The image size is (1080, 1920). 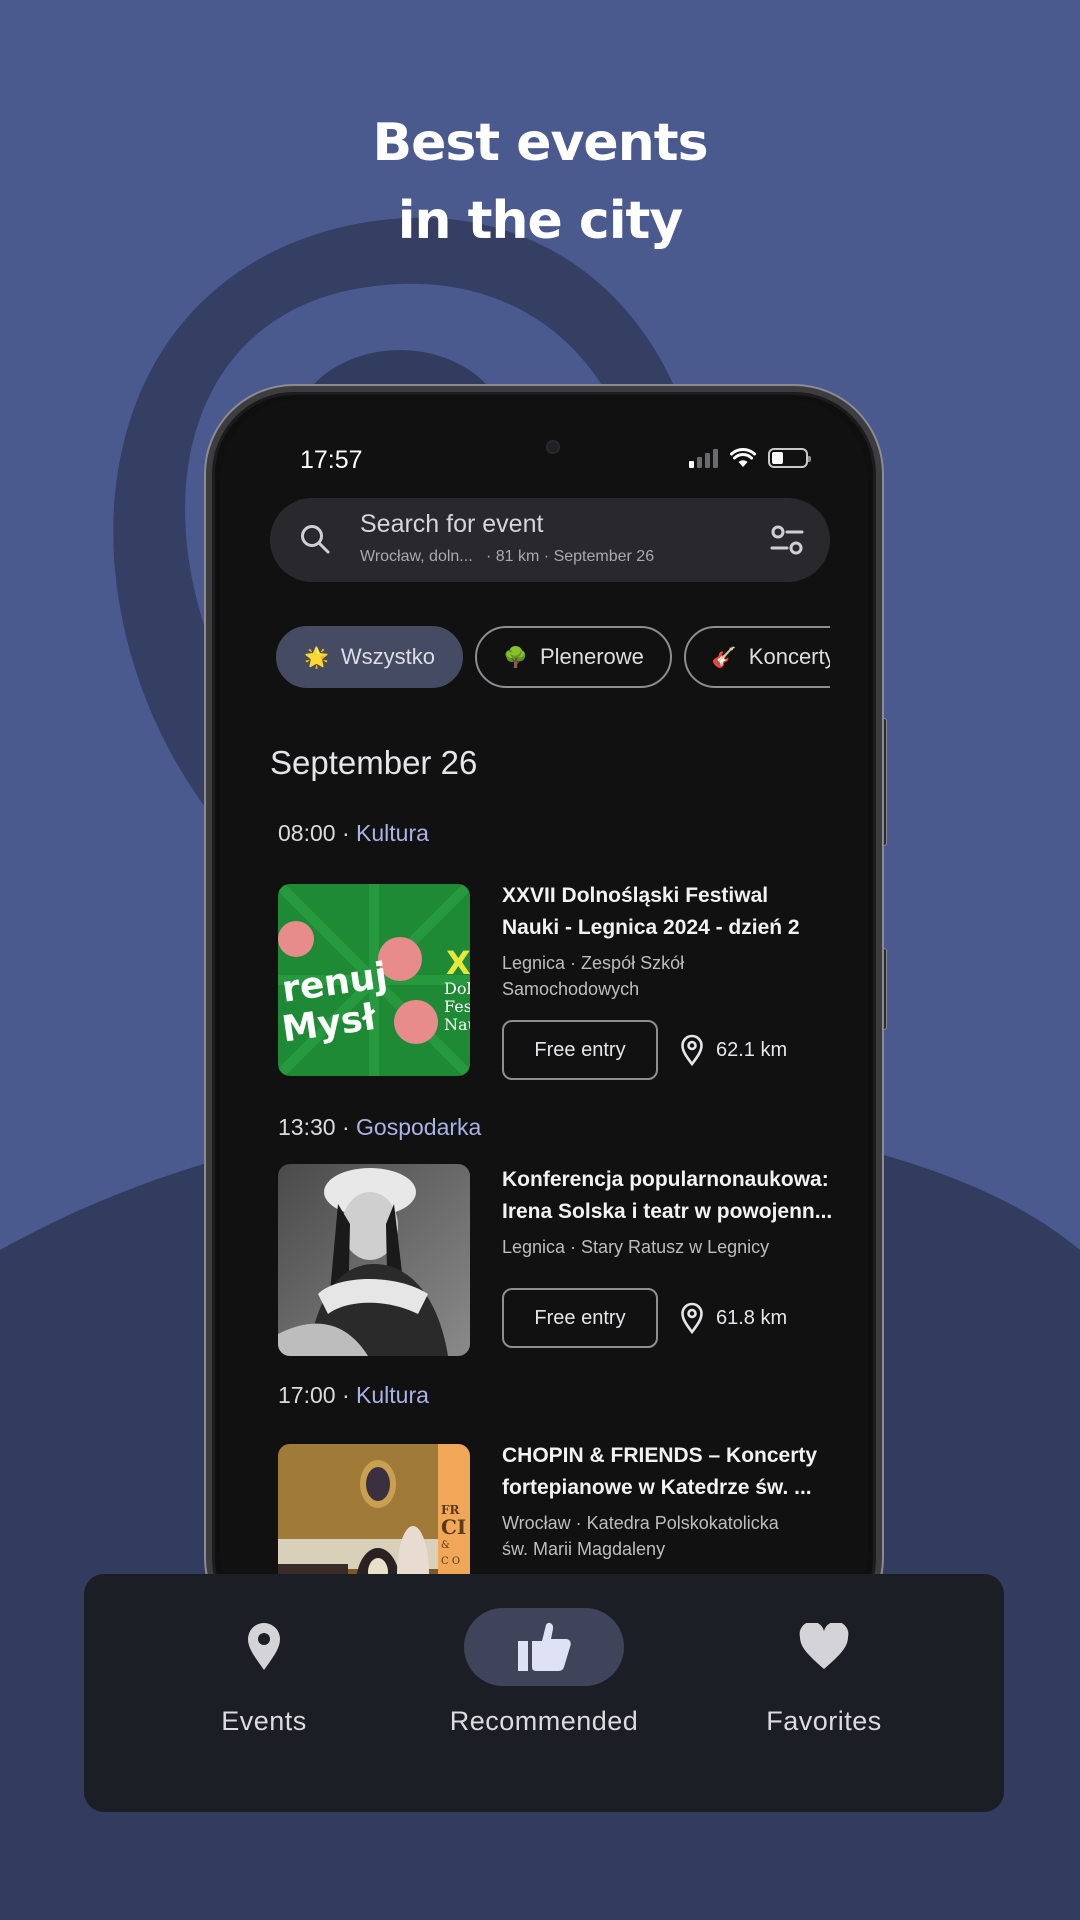 I want to click on nav-events: Events, so click(x=264, y=1710).